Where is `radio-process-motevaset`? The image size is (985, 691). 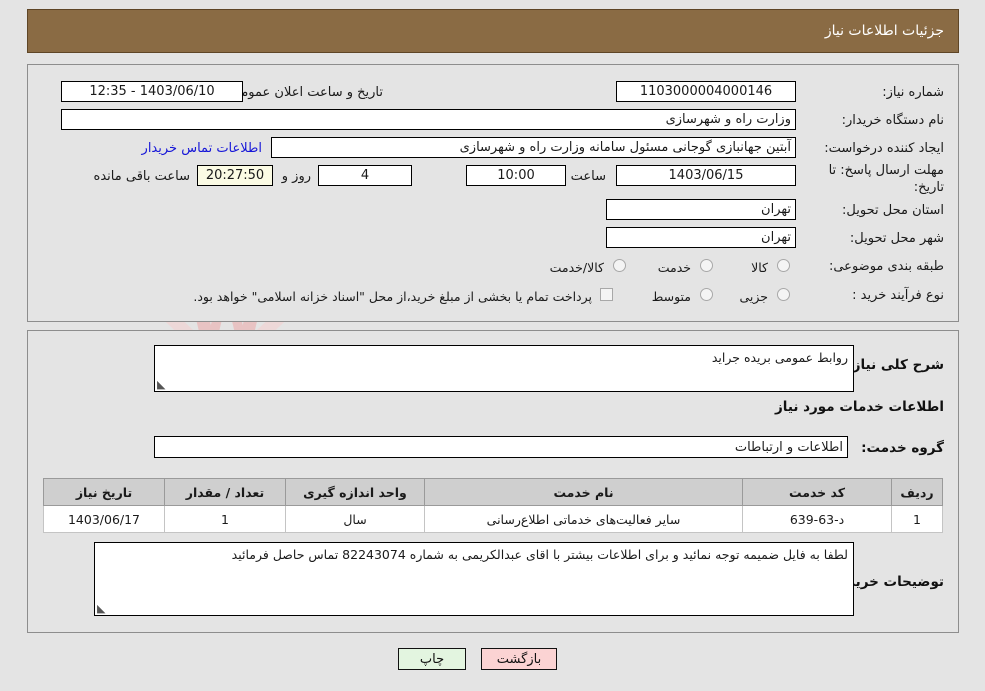
radio-process-motevaset is located at coordinates (706, 294).